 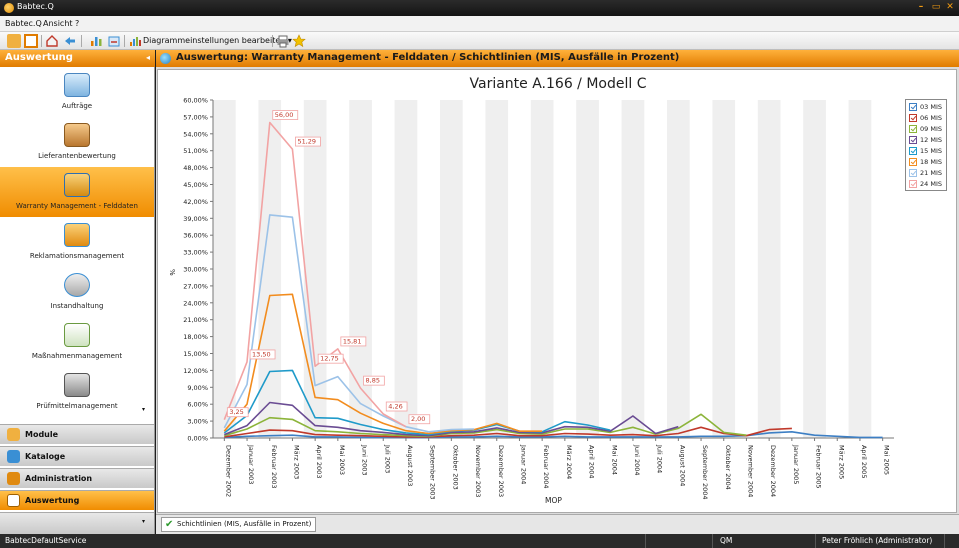 What do you see at coordinates (169, 524) in the screenshot?
I see `checkmark-icon: ✔` at bounding box center [169, 524].